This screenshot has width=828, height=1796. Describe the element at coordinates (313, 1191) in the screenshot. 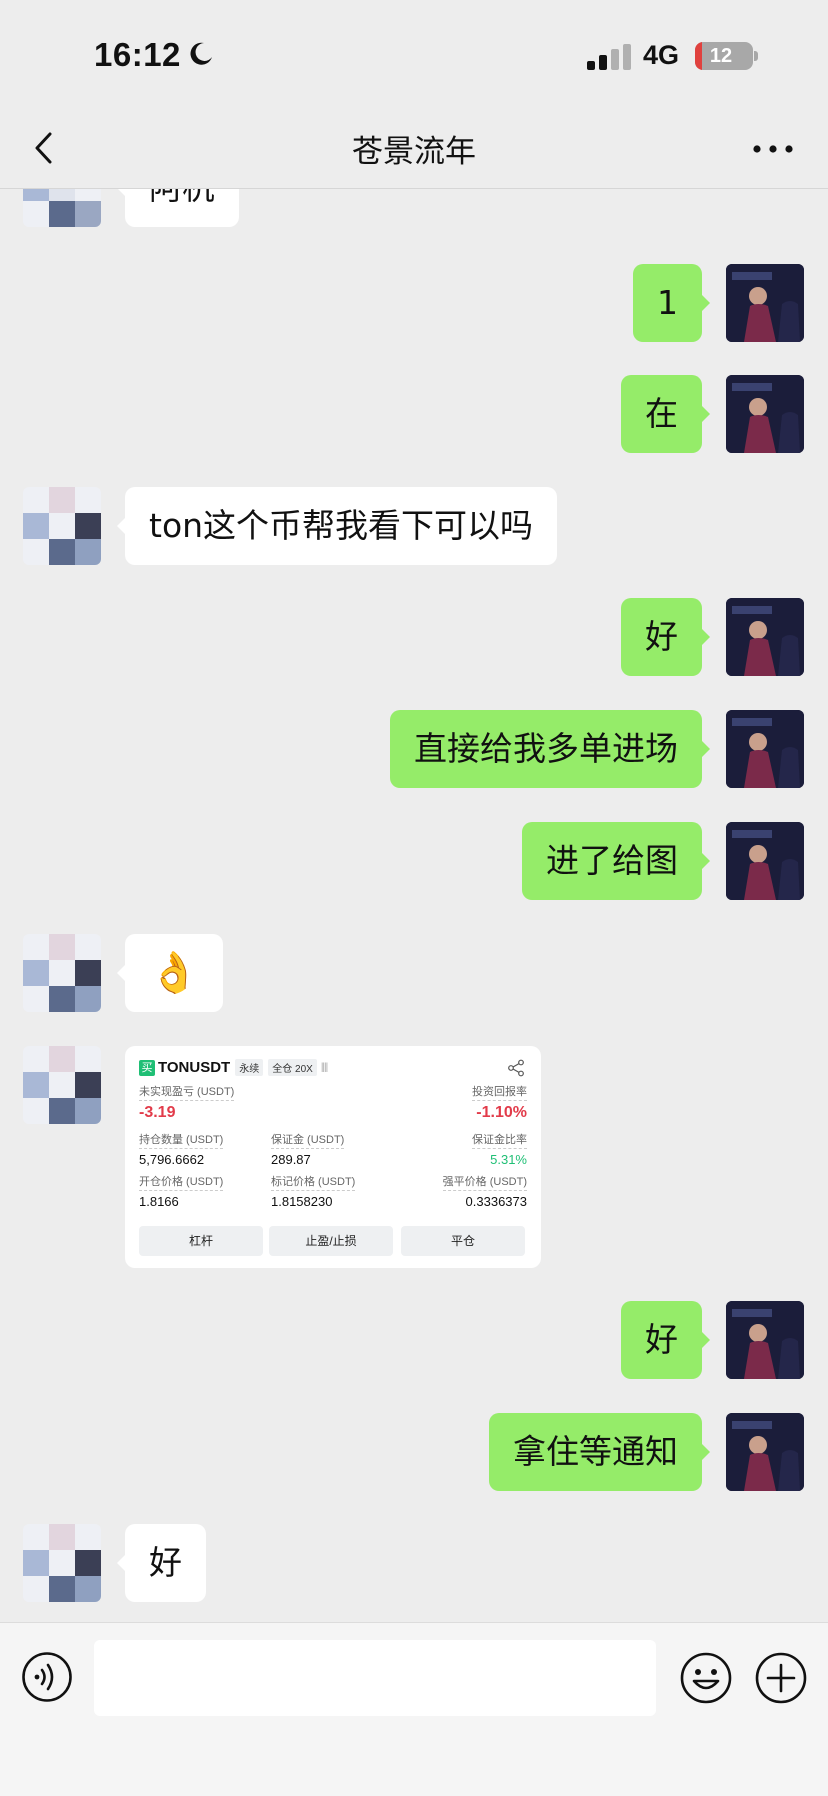

I see `mark-price: 标记价格 (USDT) 1.8158230` at that location.